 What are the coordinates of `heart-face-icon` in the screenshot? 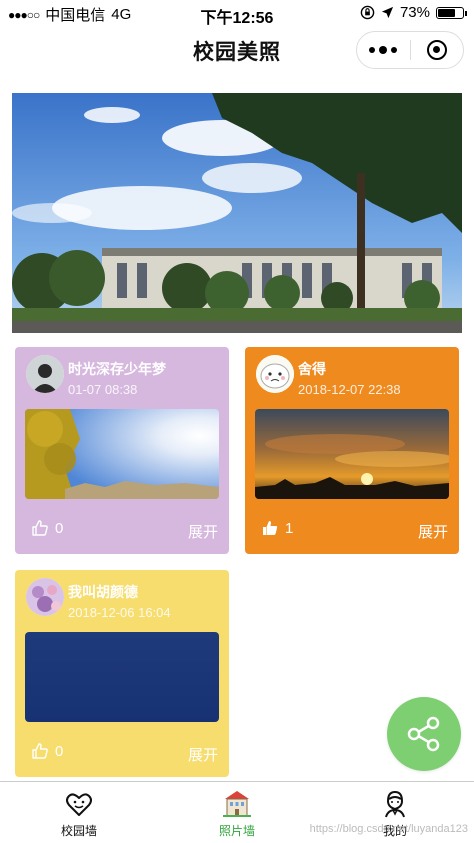 It's located at (79, 804).